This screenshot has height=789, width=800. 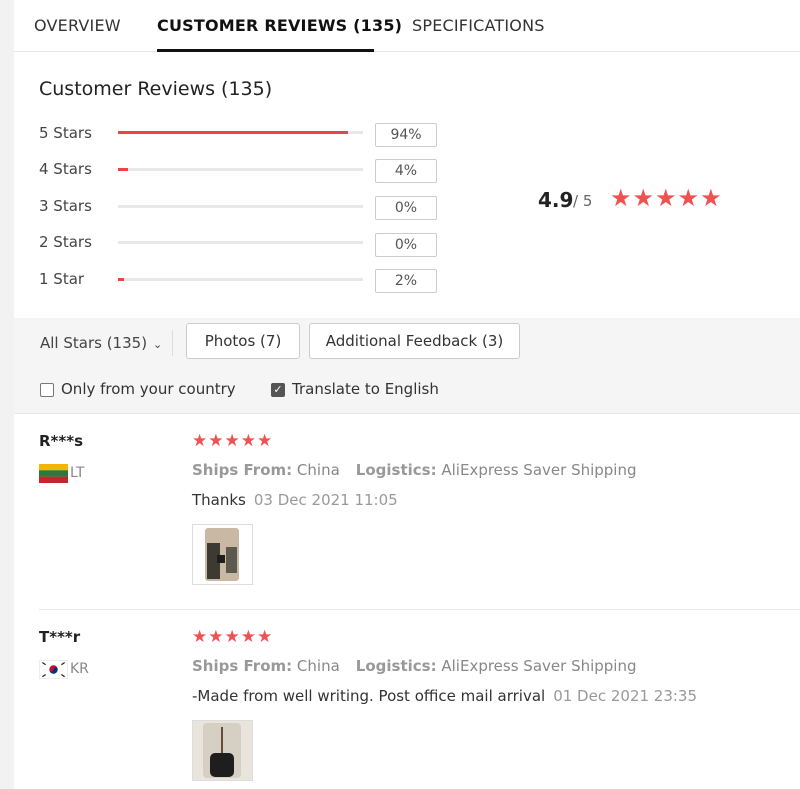 I want to click on review-text-line: Thanks 03 Dec 2021 11:05, so click(x=295, y=500).